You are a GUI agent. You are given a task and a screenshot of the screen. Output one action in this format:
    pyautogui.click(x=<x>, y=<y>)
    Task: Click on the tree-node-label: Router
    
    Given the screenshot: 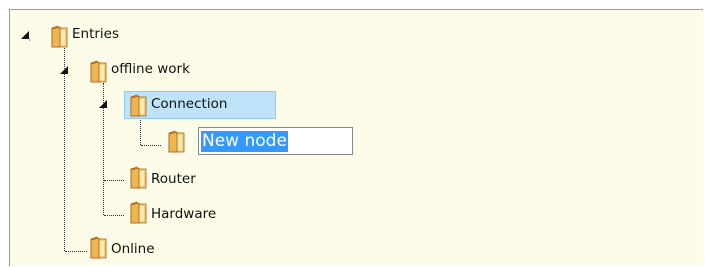 What is the action you would take?
    pyautogui.click(x=173, y=179)
    